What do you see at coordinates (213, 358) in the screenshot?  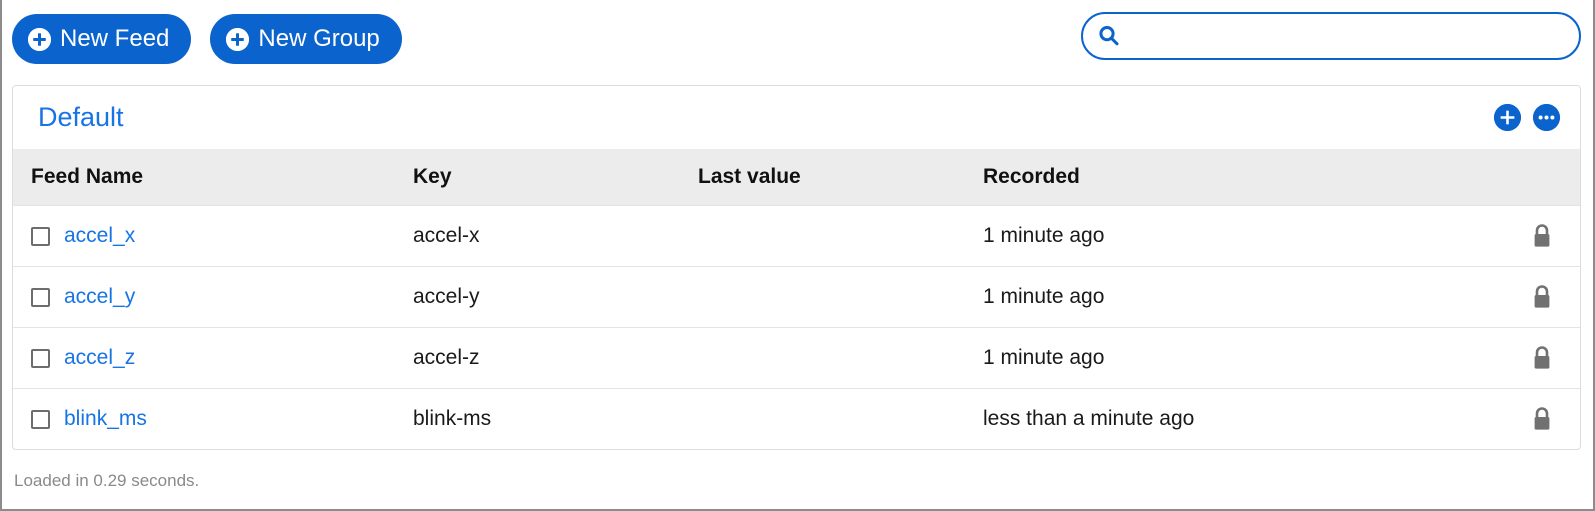 I see `cell-feed-name: accel_z` at bounding box center [213, 358].